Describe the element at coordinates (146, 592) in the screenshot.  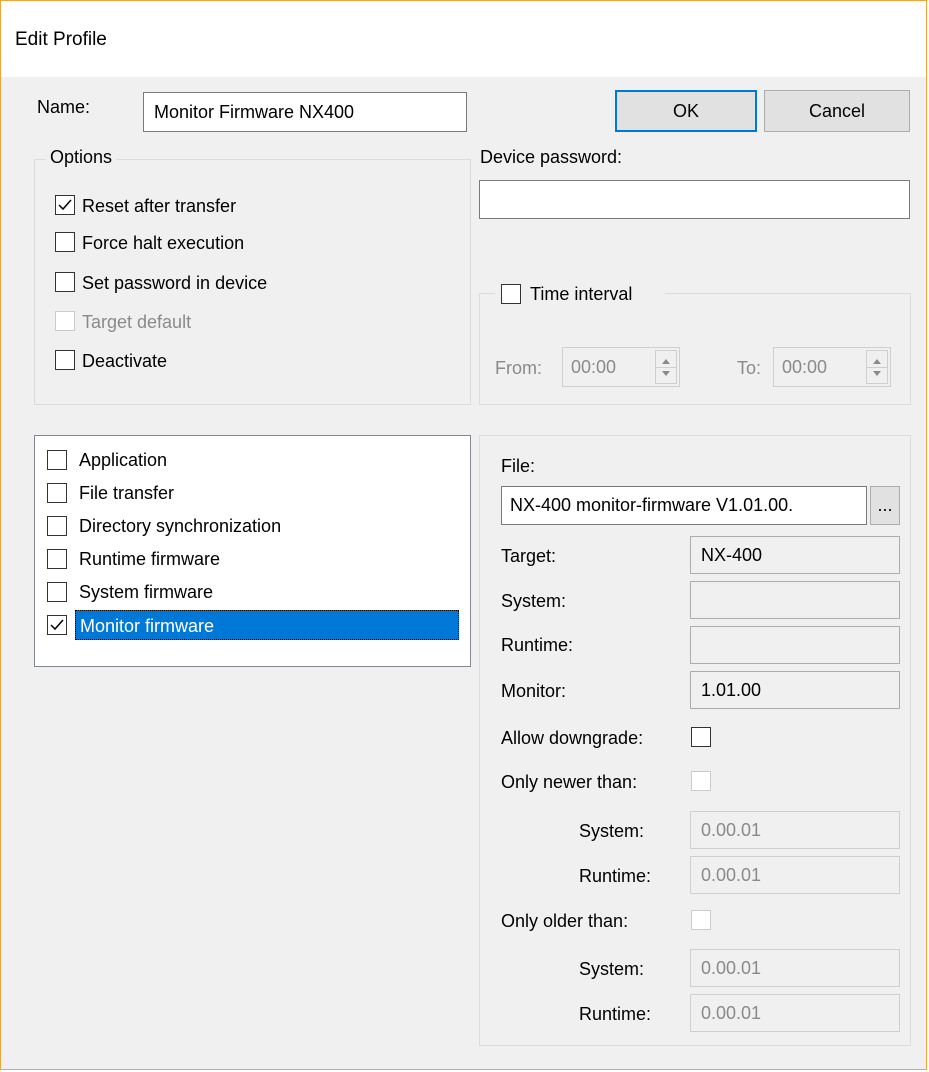
I see `list-item-label: System firmware` at that location.